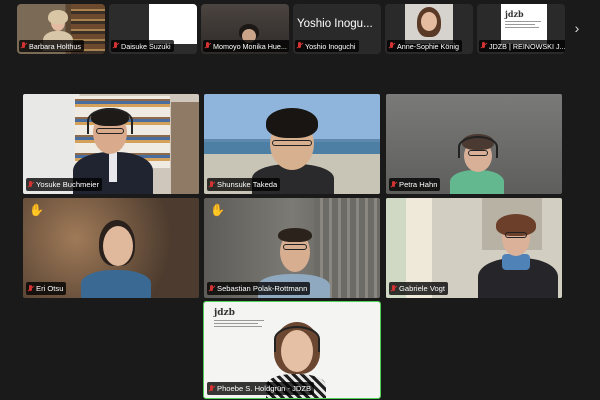 This screenshot has height=400, width=600. Describe the element at coordinates (61, 29) in the screenshot. I see `filmstrip-thumb: Barbara Holthus` at that location.